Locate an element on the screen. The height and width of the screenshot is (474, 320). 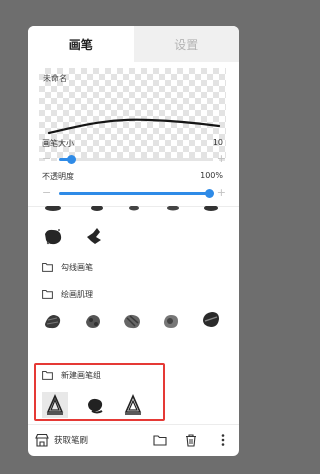
opacity-thumb is located at coordinates (209, 193).